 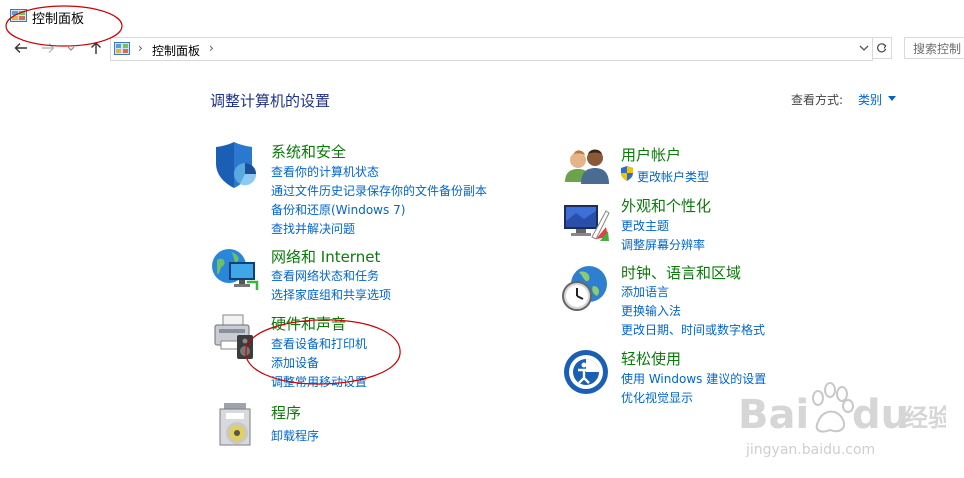 I want to click on link-troubleshoot: 查找并解决问题, so click(x=313, y=228).